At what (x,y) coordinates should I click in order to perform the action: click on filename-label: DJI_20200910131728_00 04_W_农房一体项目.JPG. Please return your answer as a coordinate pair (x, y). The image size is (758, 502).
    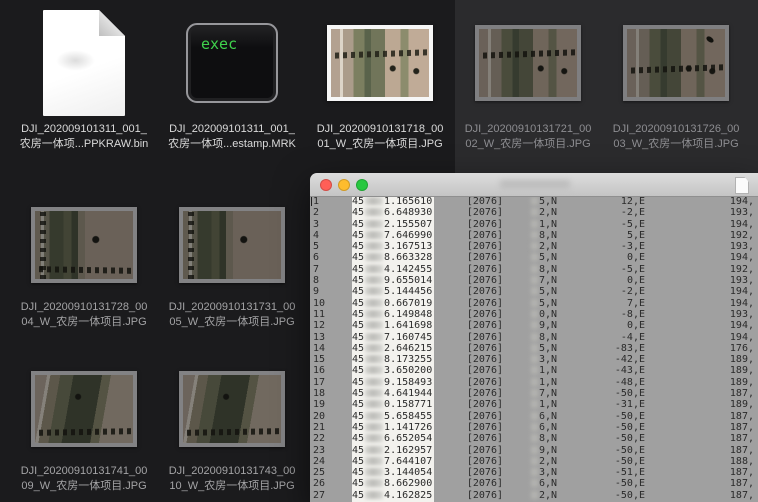
    Looking at the image, I should click on (84, 315).